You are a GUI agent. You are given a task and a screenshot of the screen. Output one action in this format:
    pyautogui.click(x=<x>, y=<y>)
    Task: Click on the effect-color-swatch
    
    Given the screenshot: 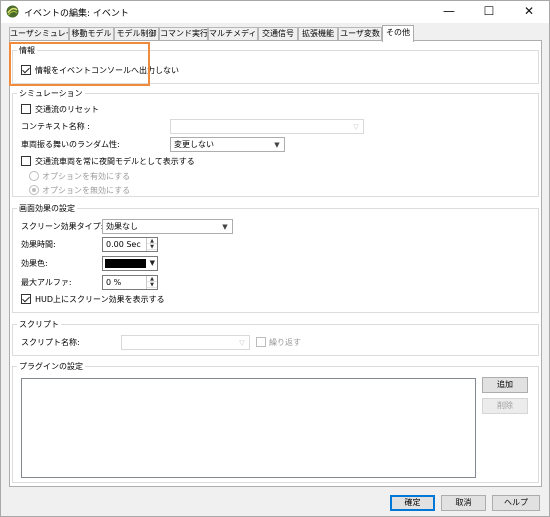 What is the action you would take?
    pyautogui.click(x=125, y=263)
    